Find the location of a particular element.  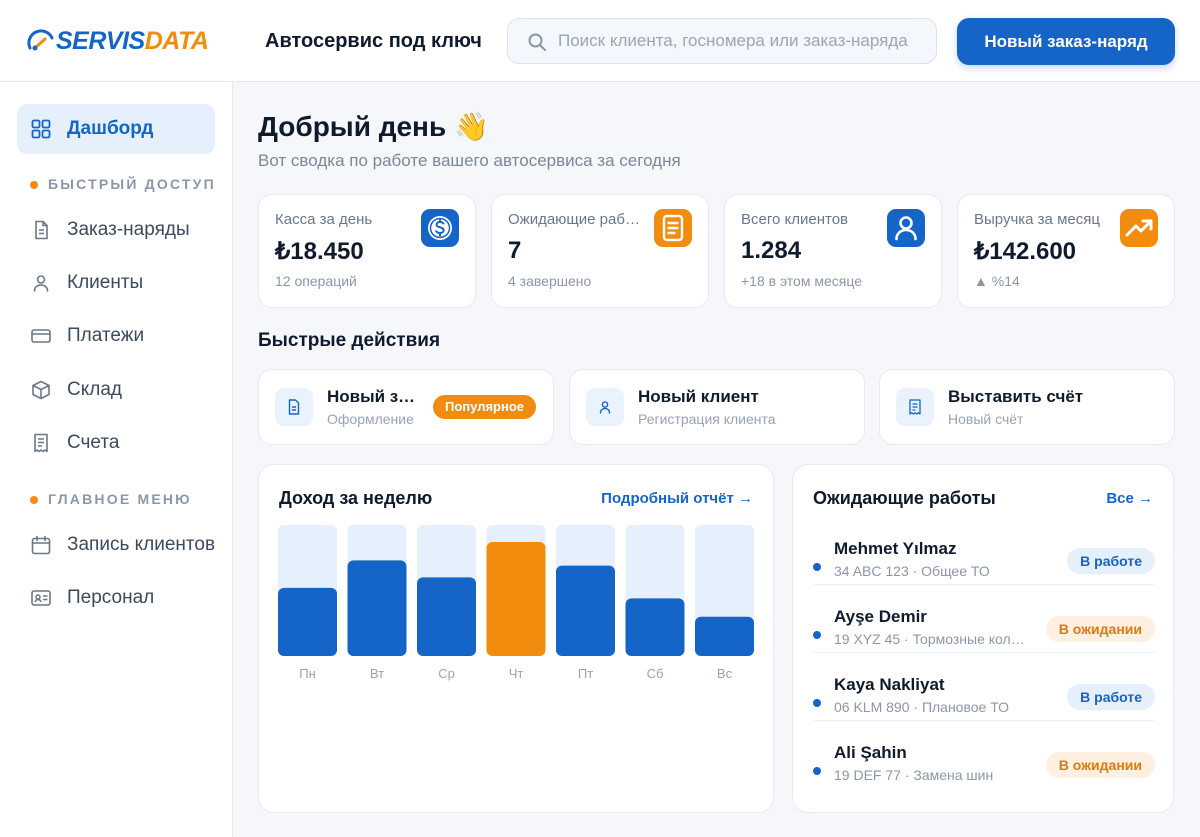

stat-note: 4 завершено is located at coordinates (550, 281).